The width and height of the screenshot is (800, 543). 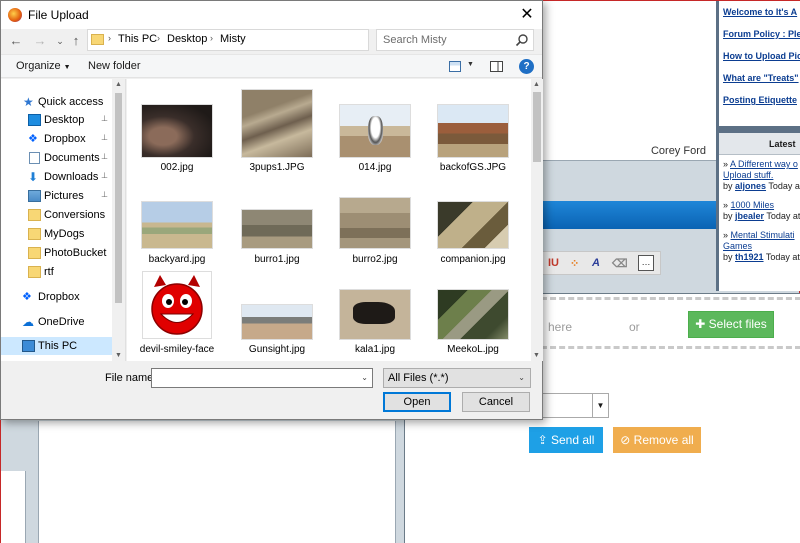 I want to click on send-all-button: ⇪ Send all, so click(x=566, y=440).